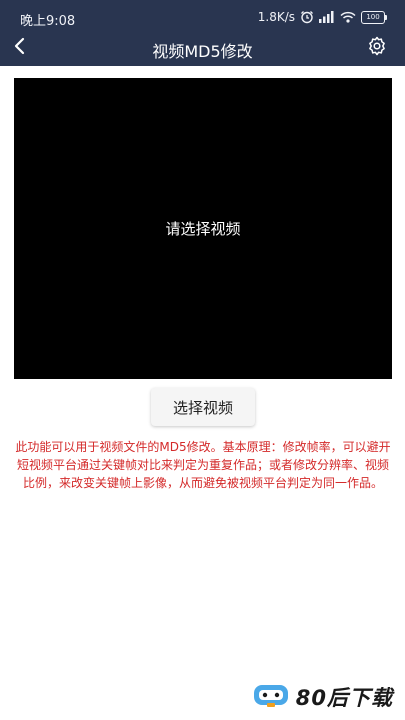  I want to click on signal-icon, so click(327, 17).